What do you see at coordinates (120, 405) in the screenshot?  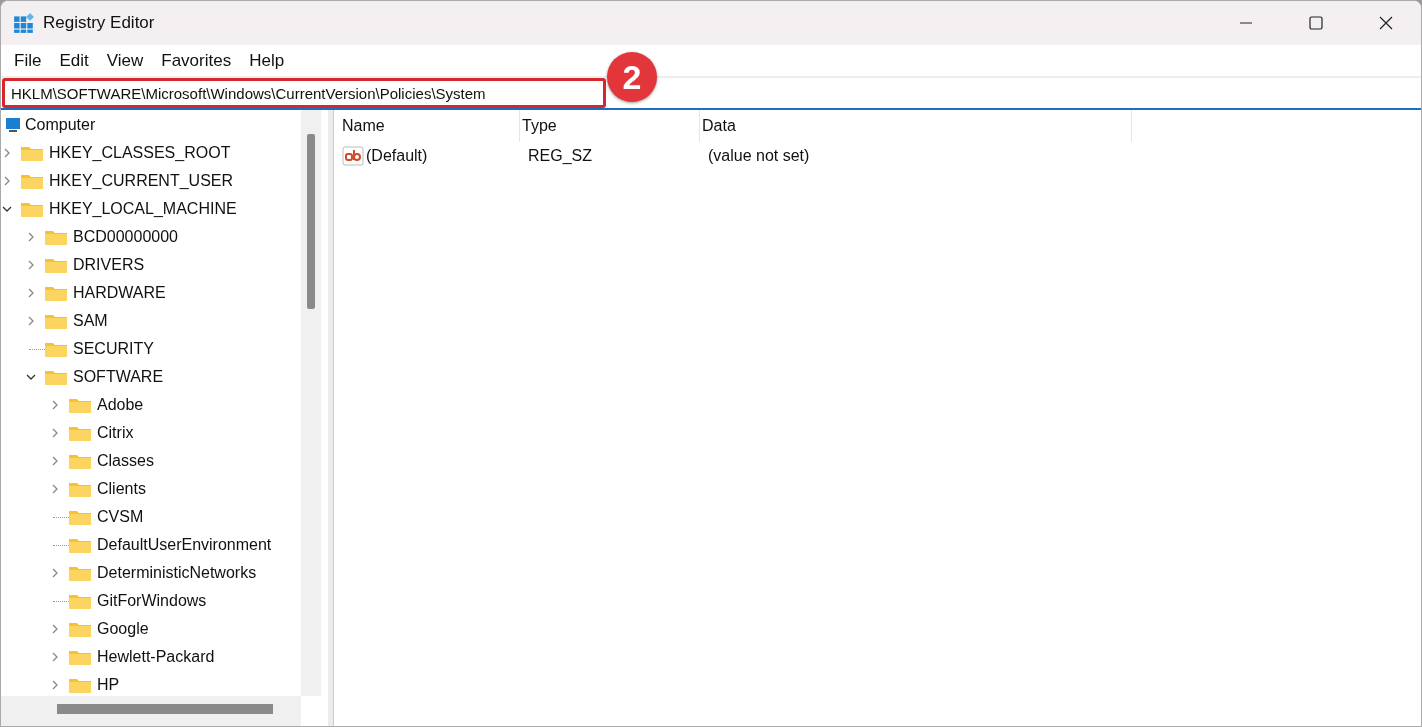 I see `tree-item: Adobe` at bounding box center [120, 405].